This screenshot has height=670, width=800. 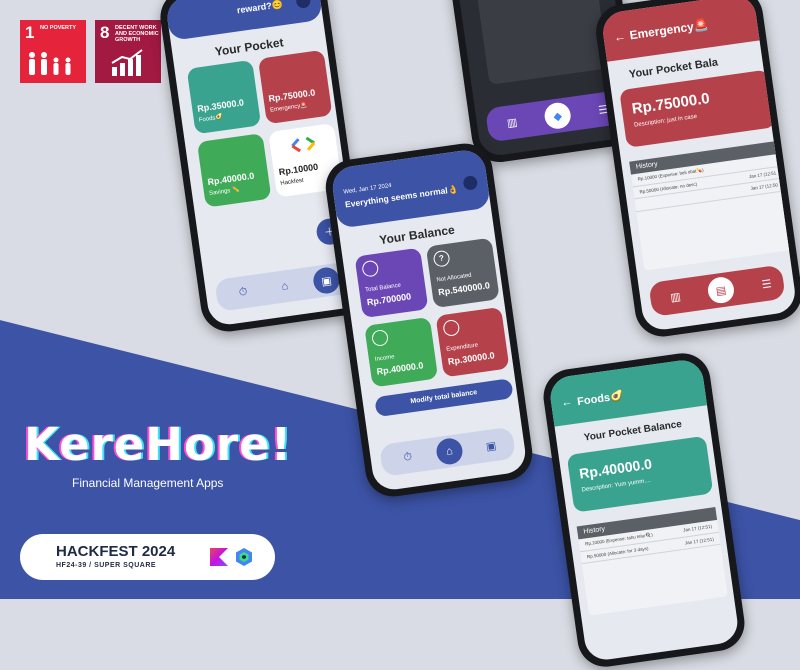 What do you see at coordinates (401, 352) in the screenshot?
I see `card-income: Income Rp.40000.0` at bounding box center [401, 352].